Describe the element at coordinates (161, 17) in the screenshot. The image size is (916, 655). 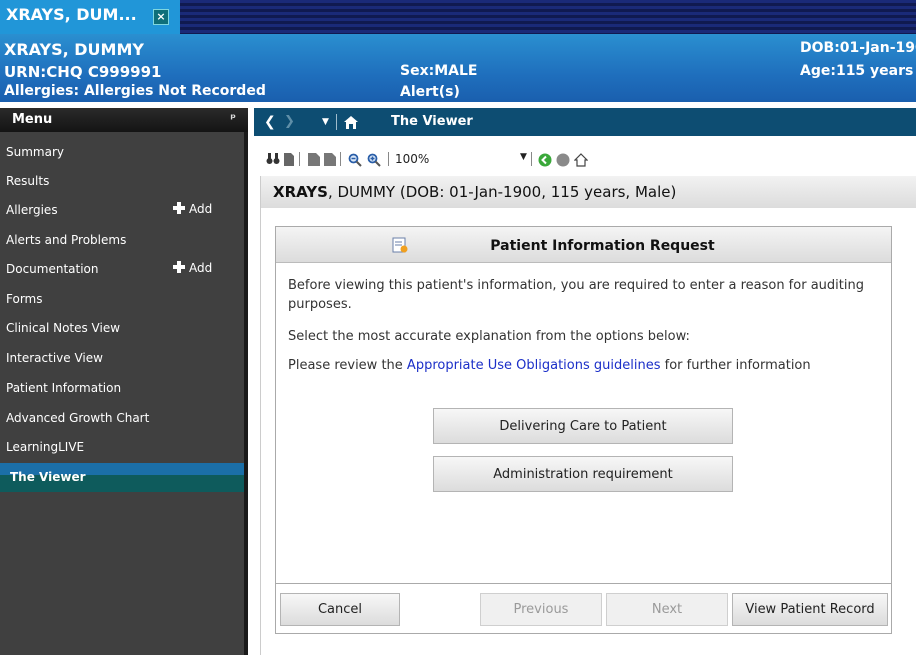
I see `close-tab-icon: ×` at that location.